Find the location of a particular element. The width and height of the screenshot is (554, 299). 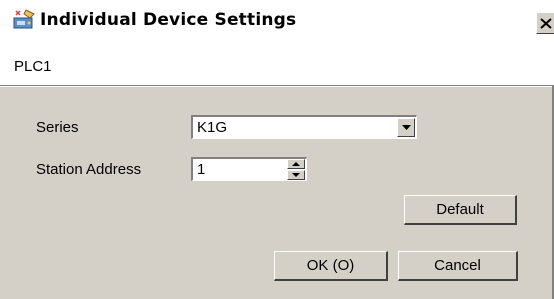

dialog-title: Individual Device Settings is located at coordinates (168, 20).